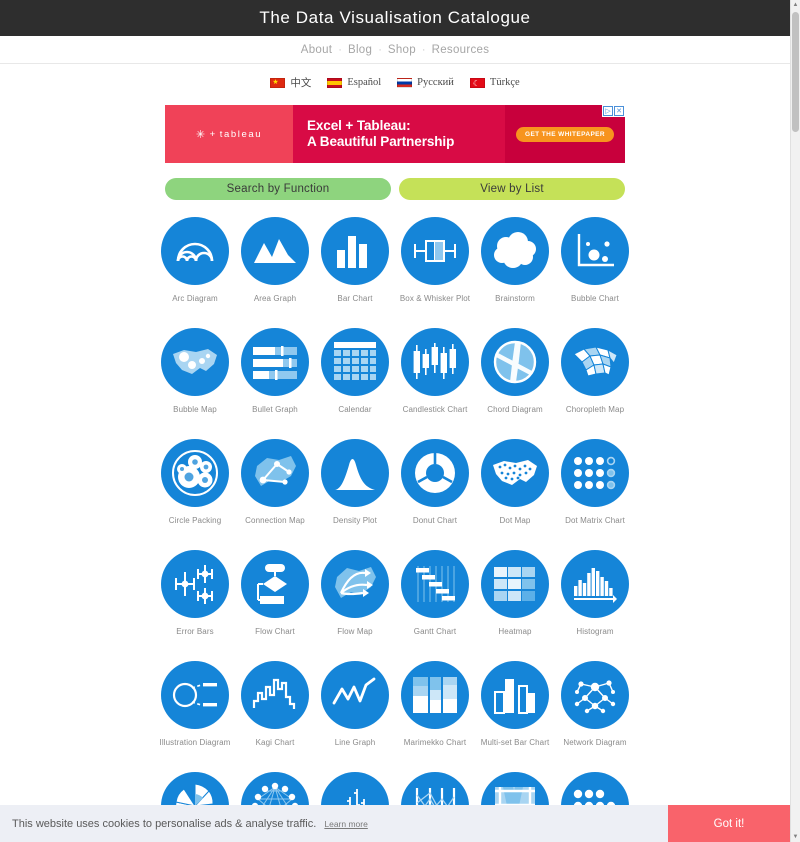 This screenshot has width=800, height=842. Describe the element at coordinates (402, 50) in the screenshot. I see `nav-item-shop: Shop` at that location.